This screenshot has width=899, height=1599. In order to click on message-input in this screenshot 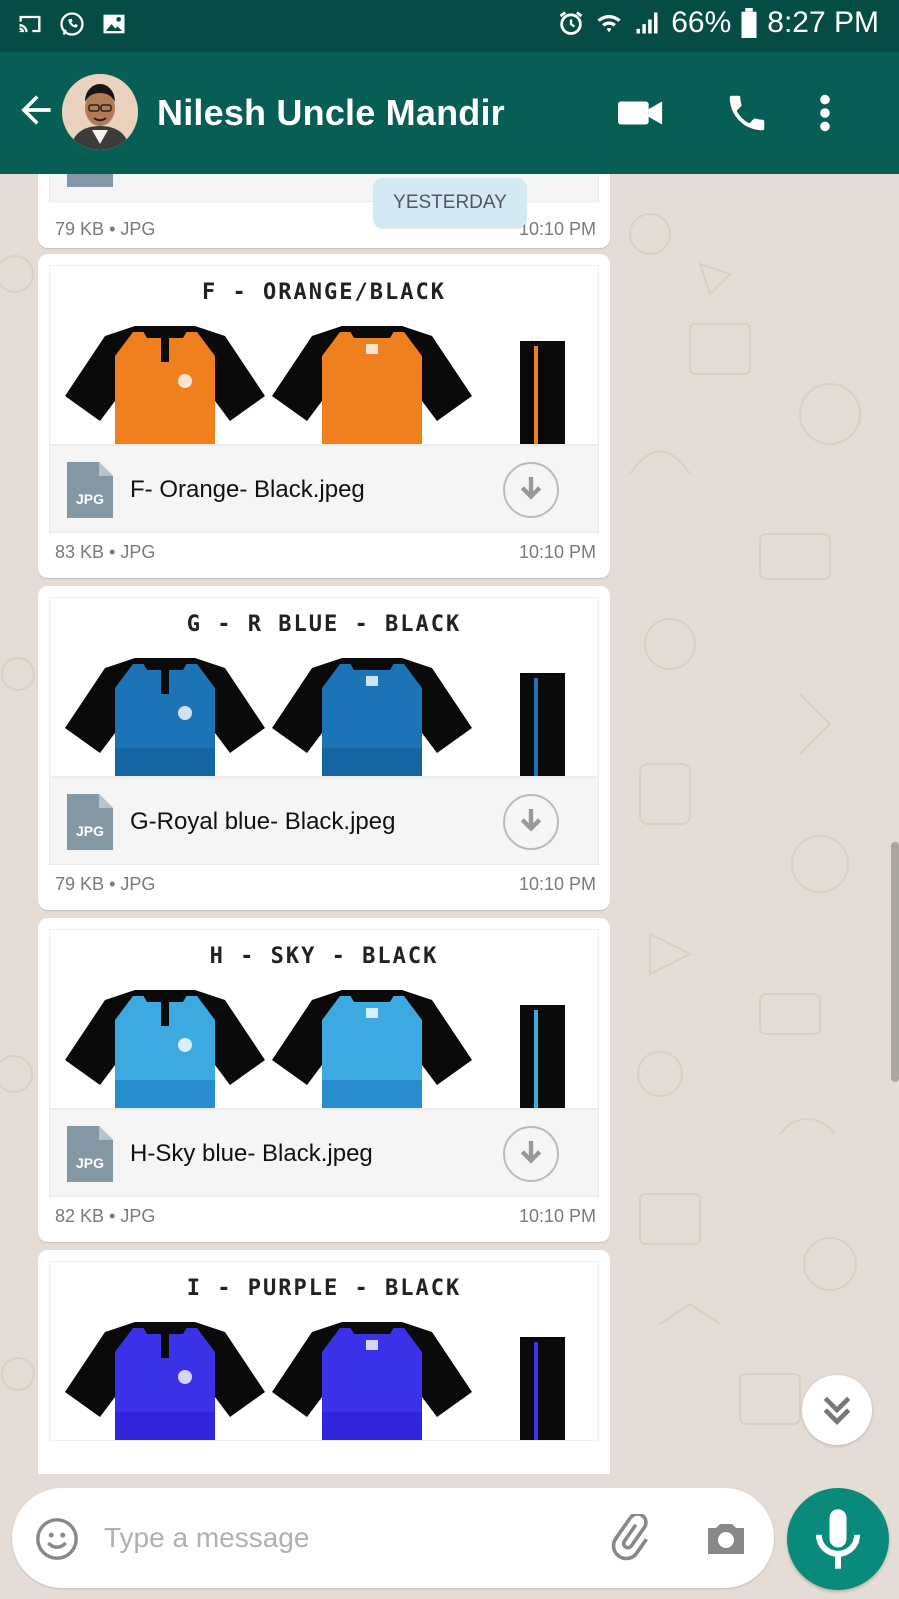, I will do `click(339, 1538)`.